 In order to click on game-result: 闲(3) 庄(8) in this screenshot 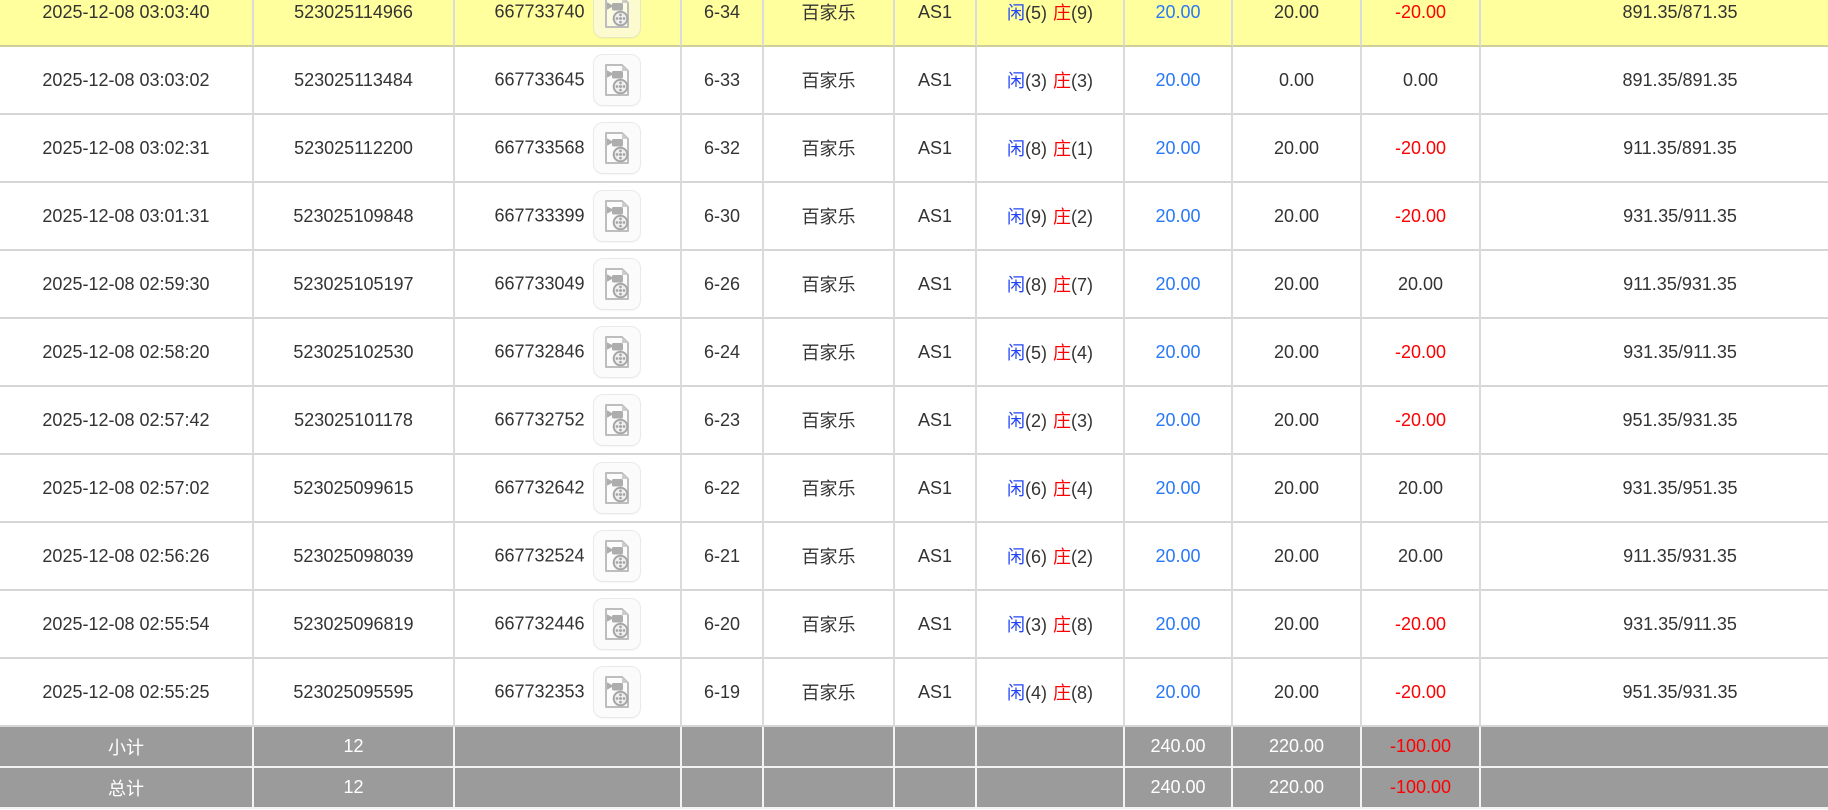, I will do `click(1051, 625)`.